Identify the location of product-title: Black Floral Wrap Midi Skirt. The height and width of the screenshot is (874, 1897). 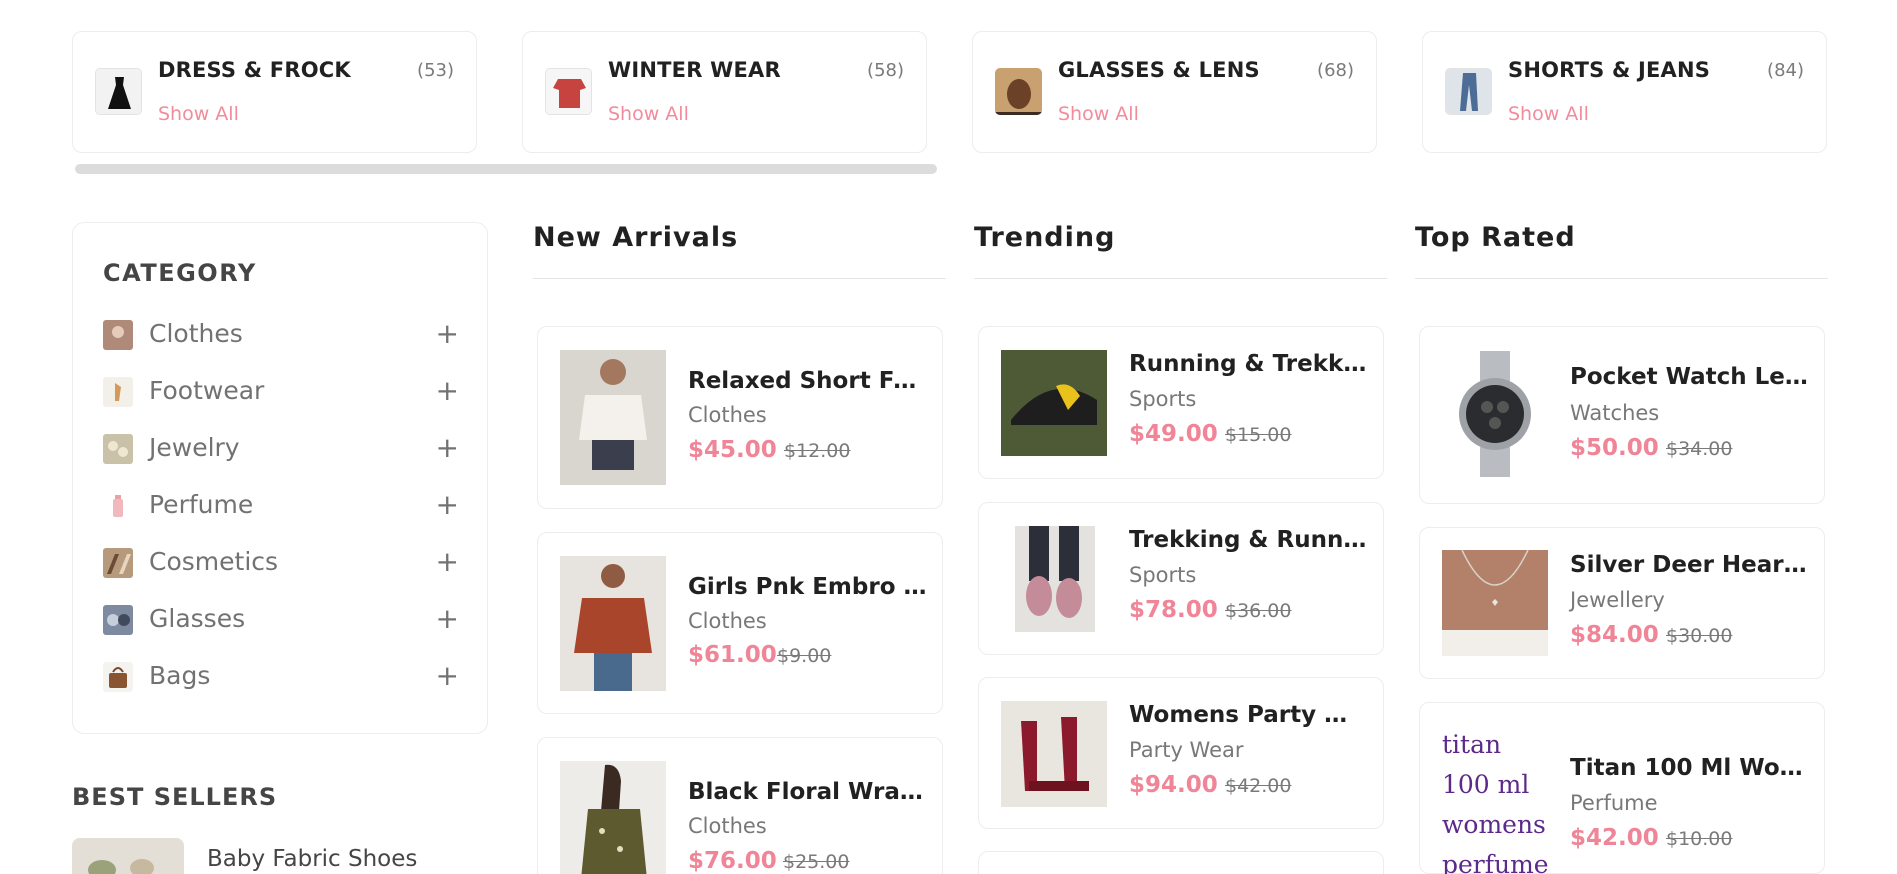
(808, 792).